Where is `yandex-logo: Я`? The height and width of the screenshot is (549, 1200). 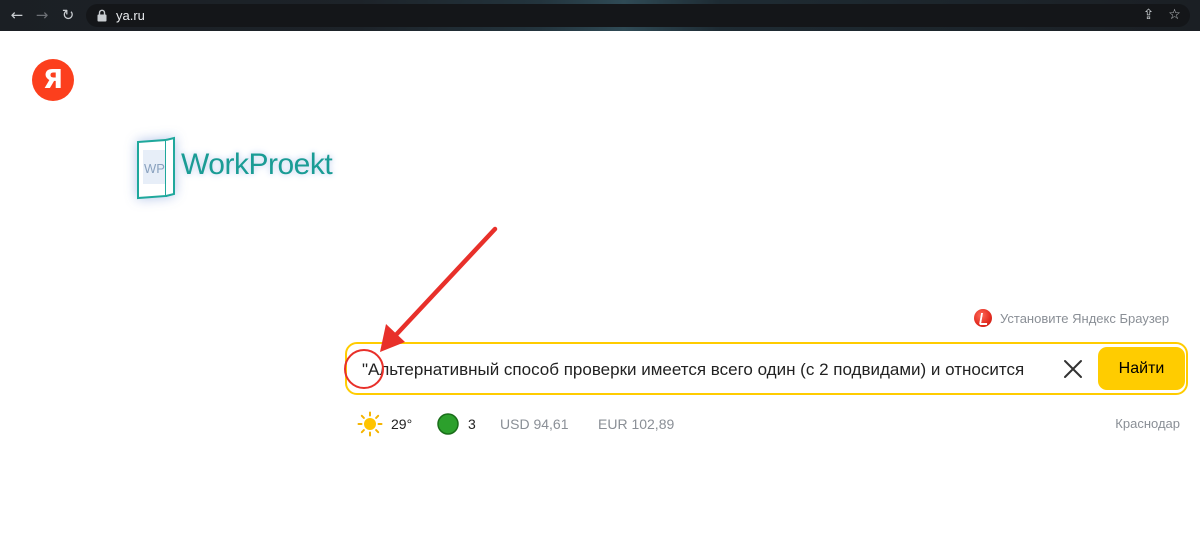 yandex-logo: Я is located at coordinates (53, 80).